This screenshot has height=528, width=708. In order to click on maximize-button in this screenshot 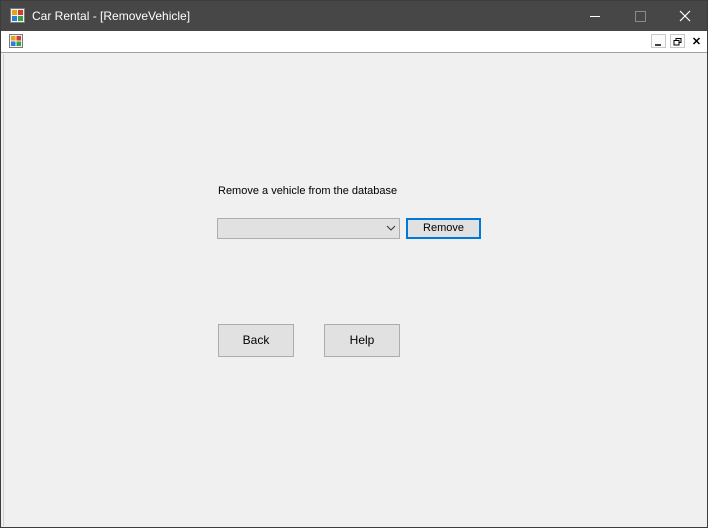, I will do `click(641, 16)`.